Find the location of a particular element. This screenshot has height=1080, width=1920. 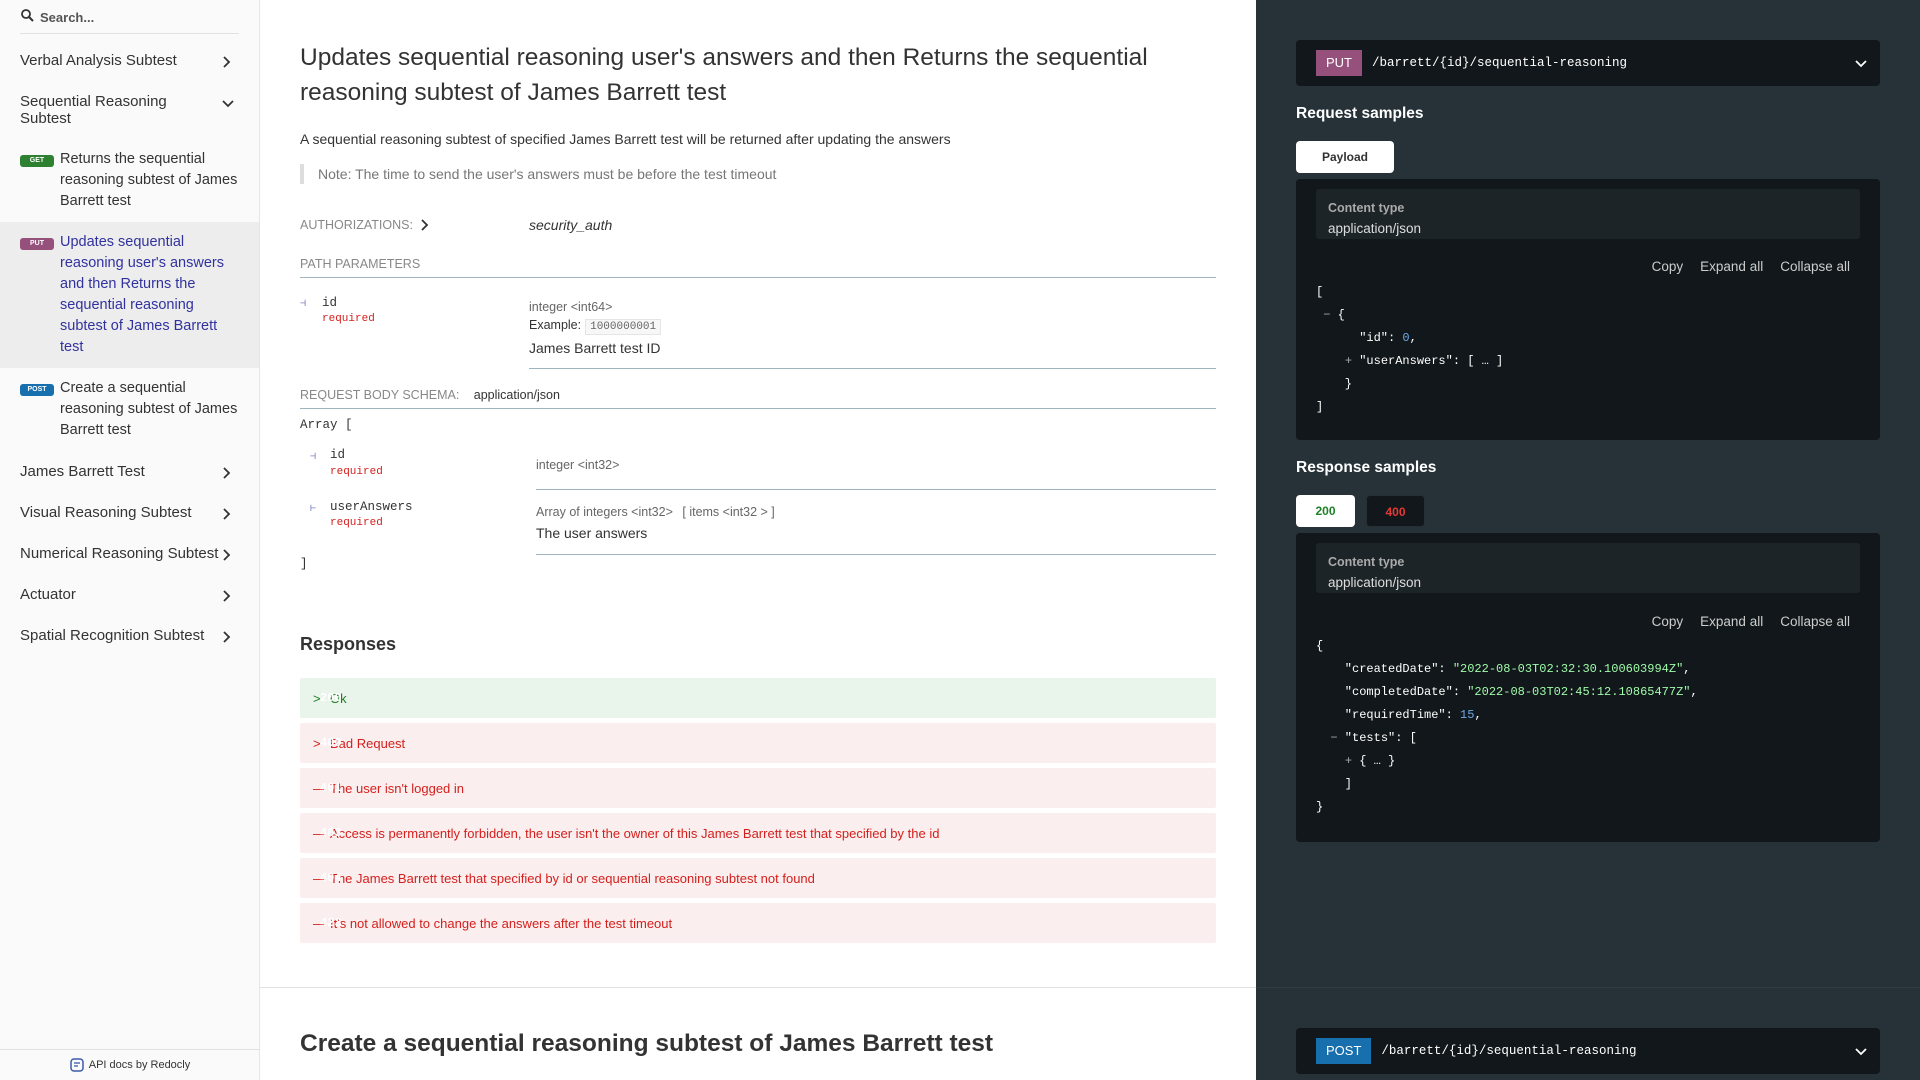

response-code: 423 is located at coordinates (331, 922).